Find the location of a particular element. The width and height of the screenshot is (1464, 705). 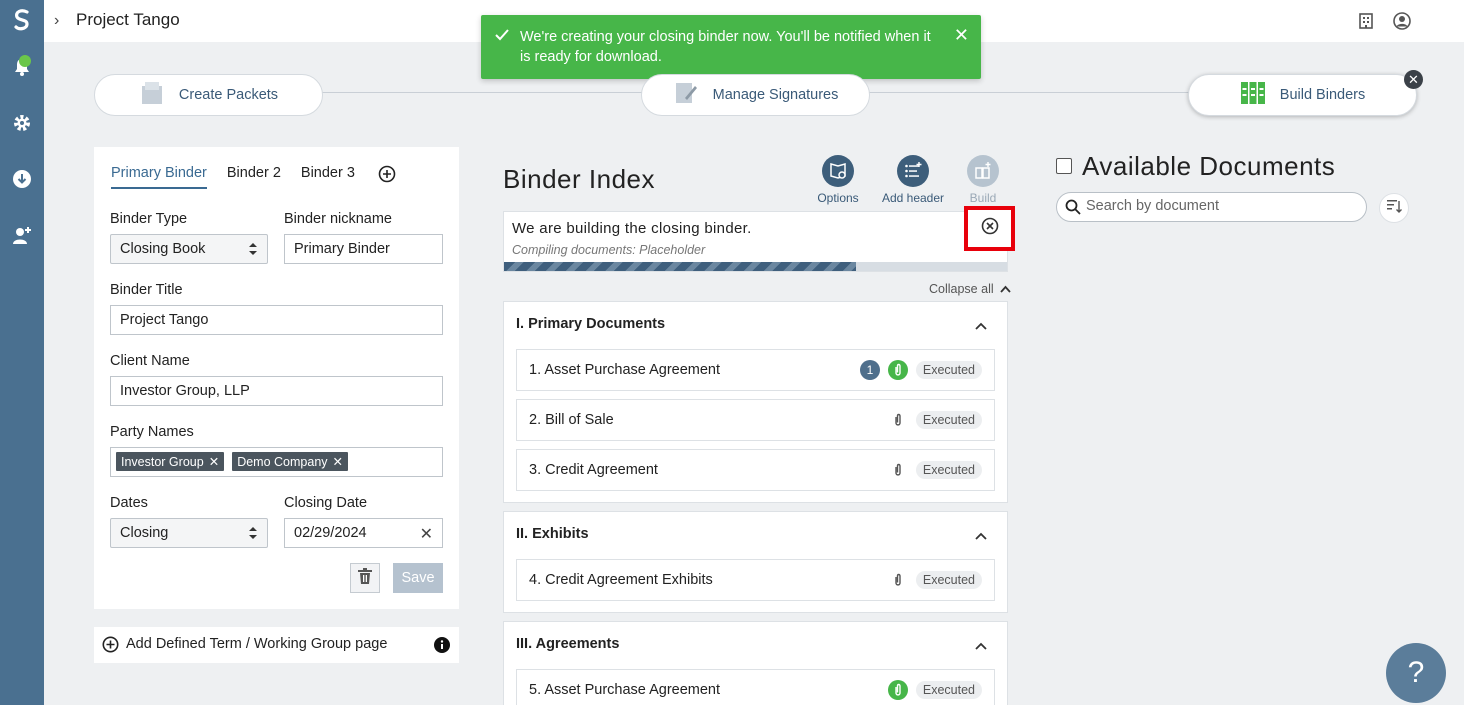

delete-binder-button is located at coordinates (365, 578).